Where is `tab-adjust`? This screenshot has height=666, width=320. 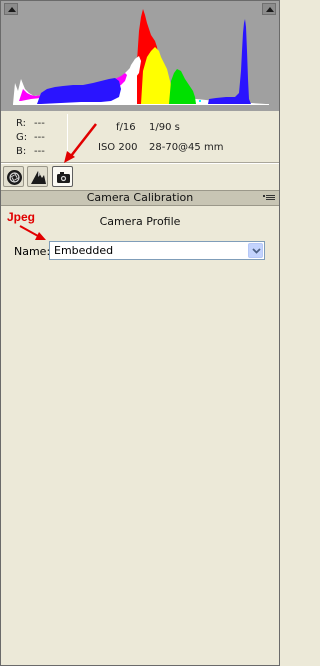
tab-adjust is located at coordinates (13, 176).